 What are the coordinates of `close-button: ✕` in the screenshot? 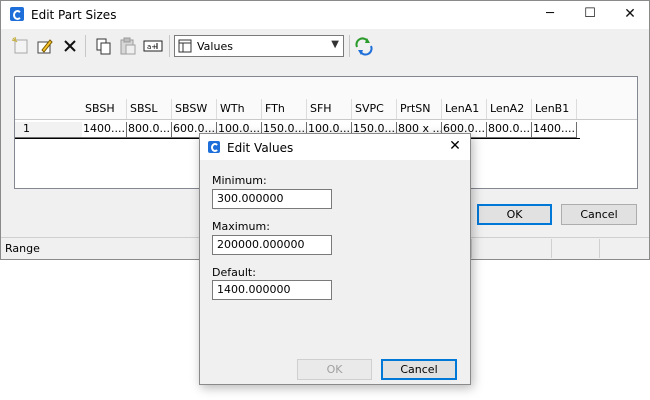 It's located at (630, 15).